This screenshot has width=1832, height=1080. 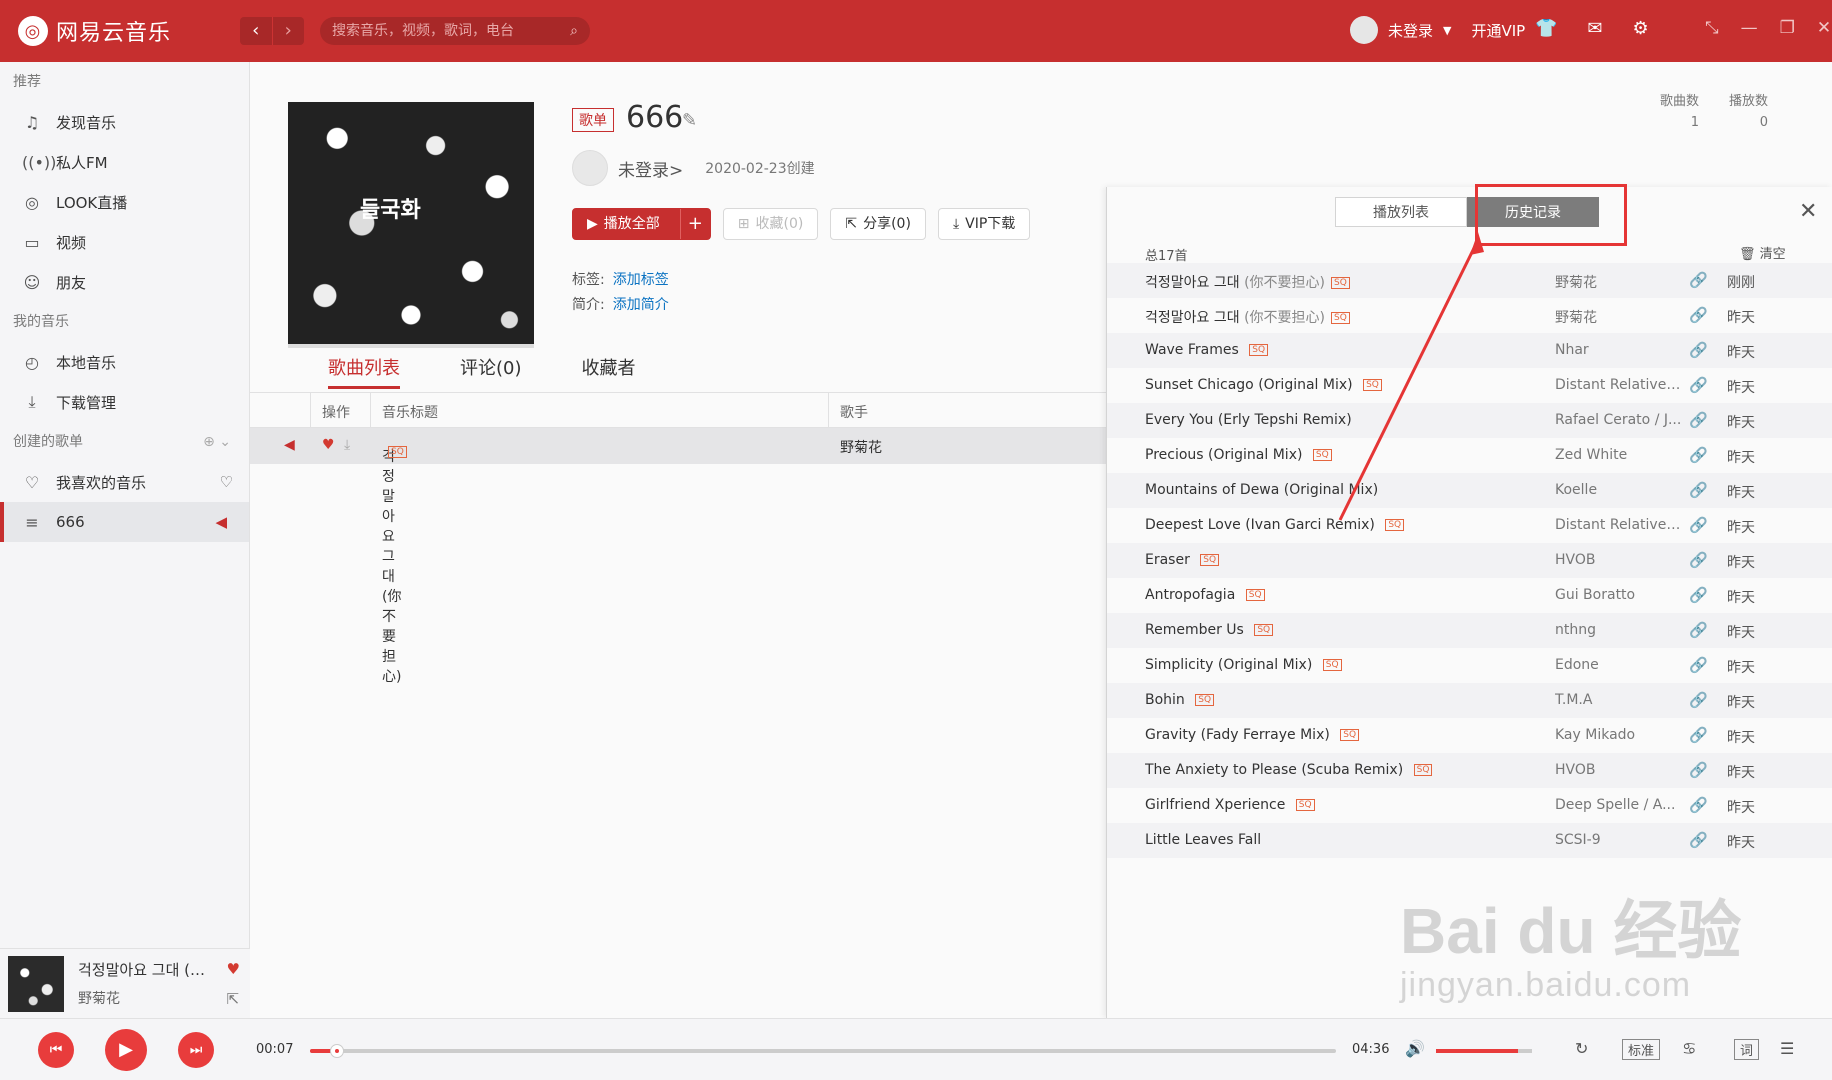 I want to click on search-icon: ⌕, so click(x=574, y=31).